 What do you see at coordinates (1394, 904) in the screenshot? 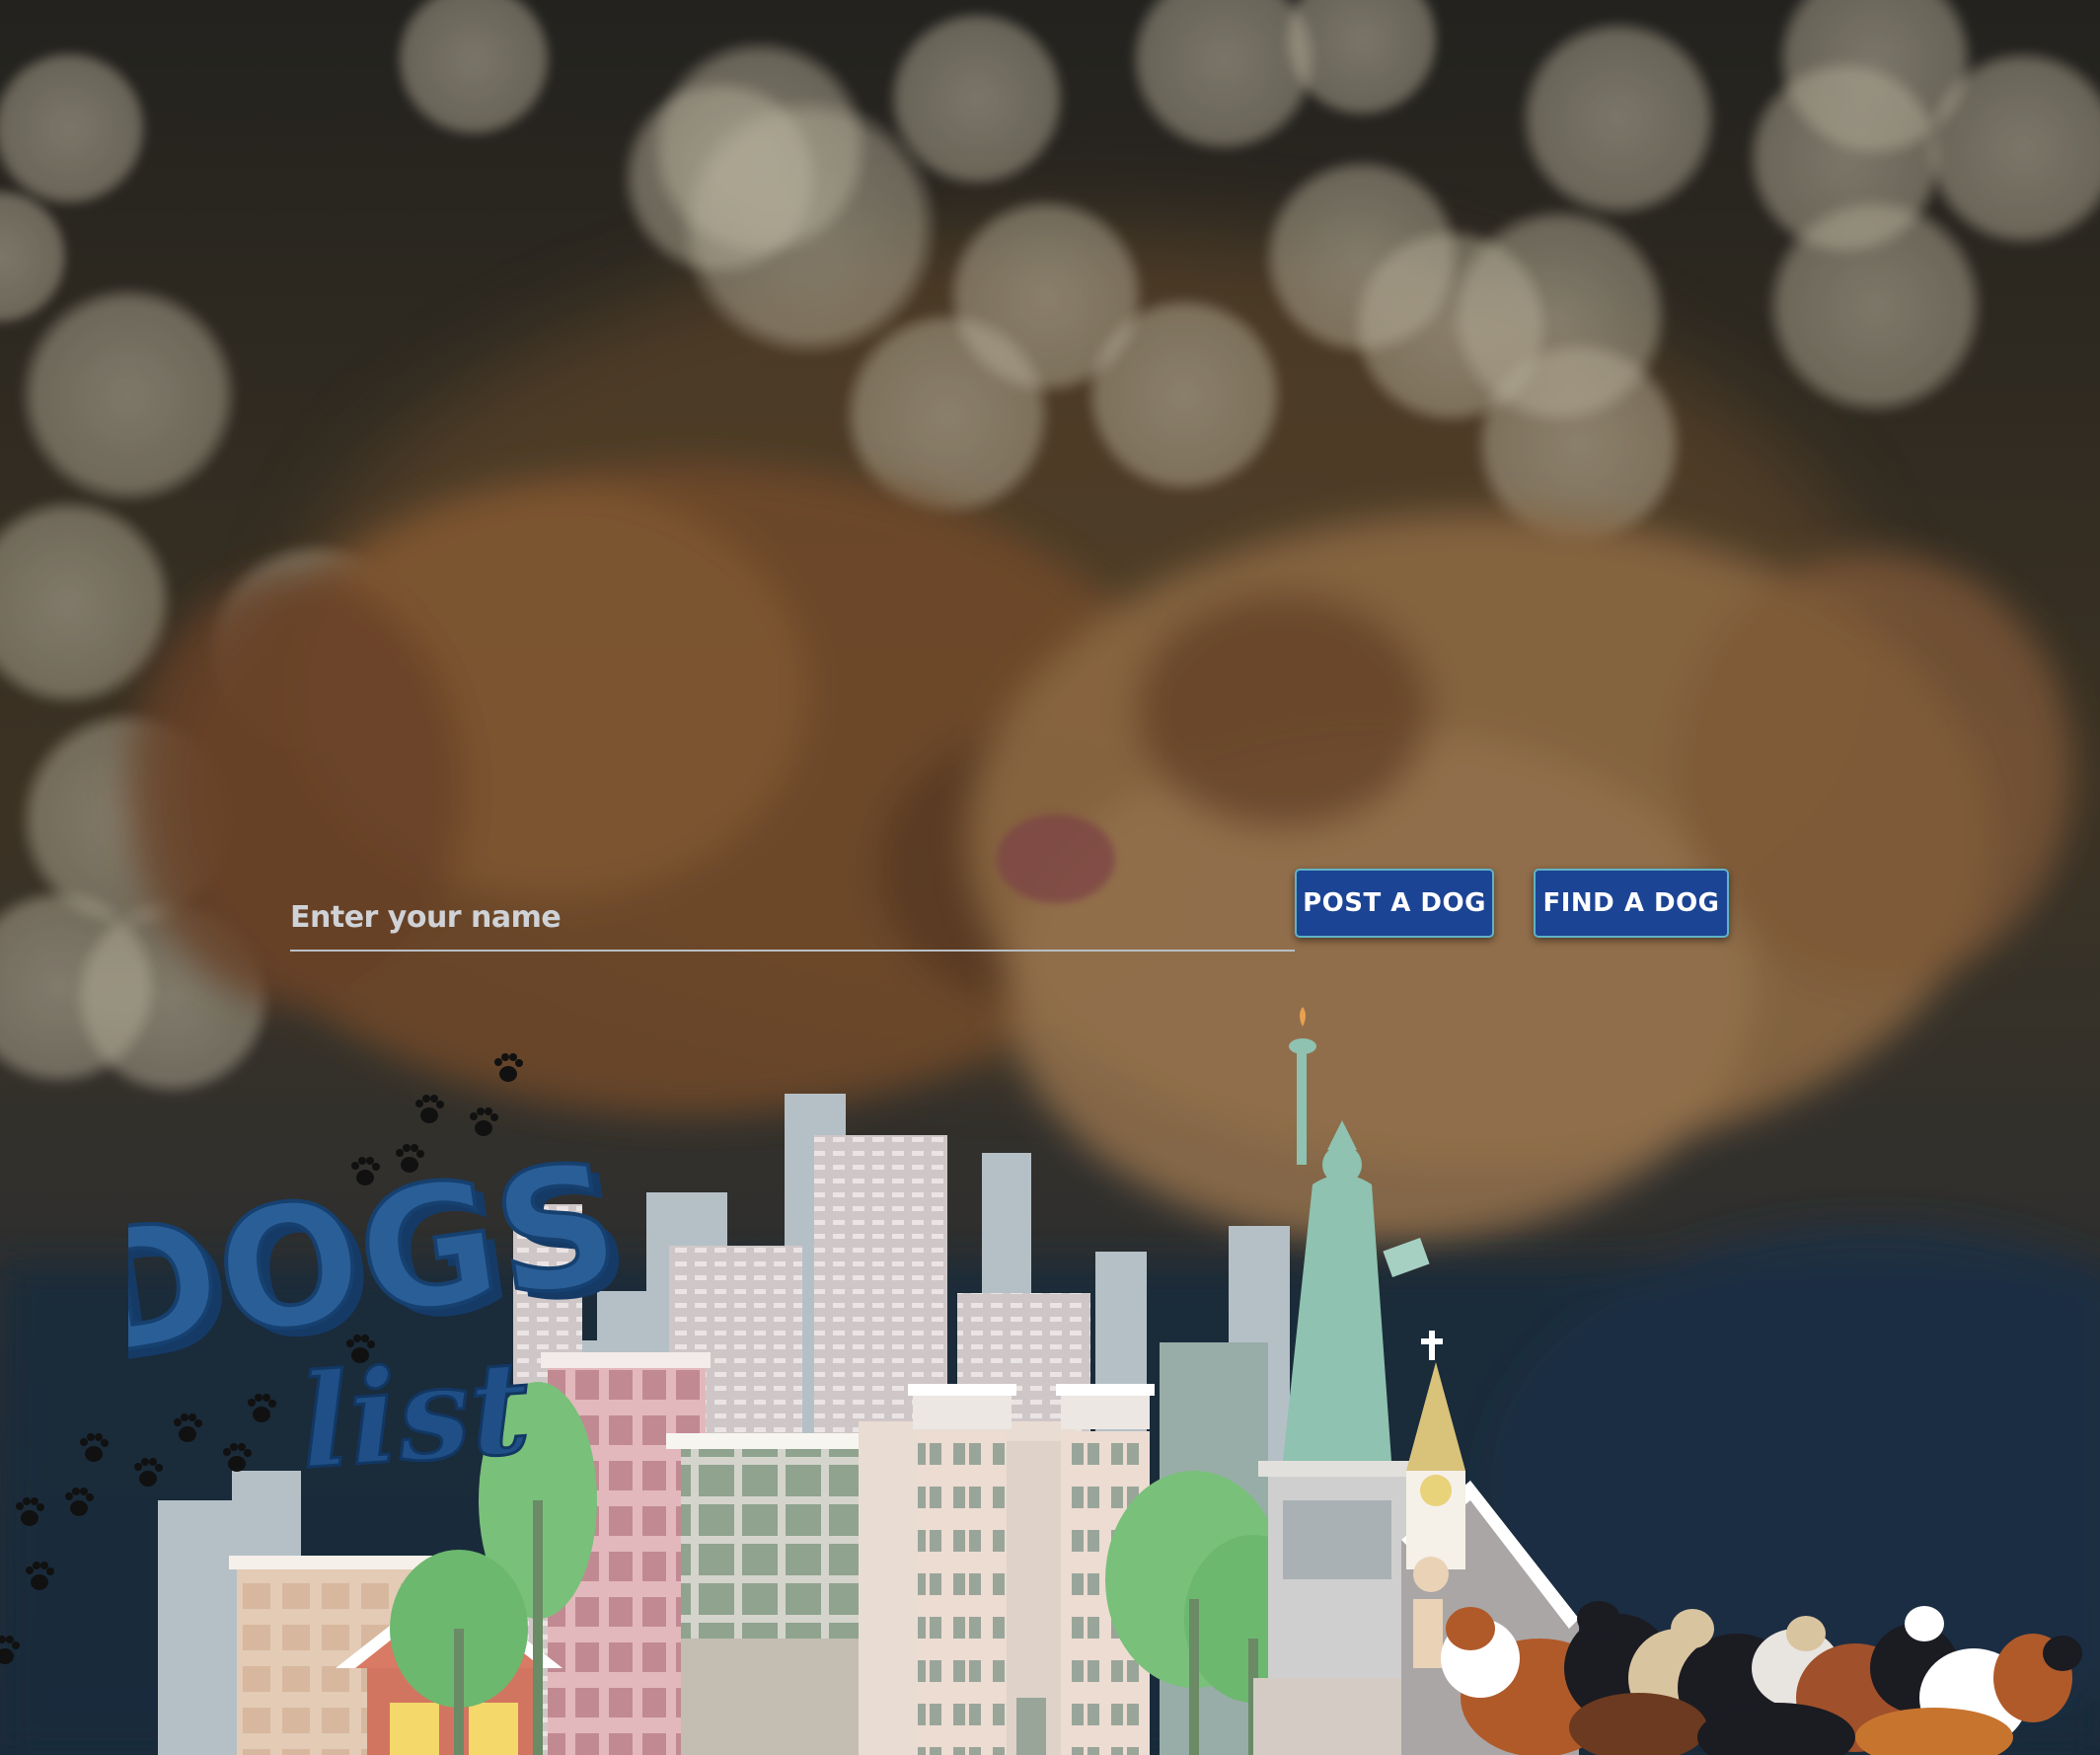
I see `post-a-dog-button: POST A DOG` at bounding box center [1394, 904].